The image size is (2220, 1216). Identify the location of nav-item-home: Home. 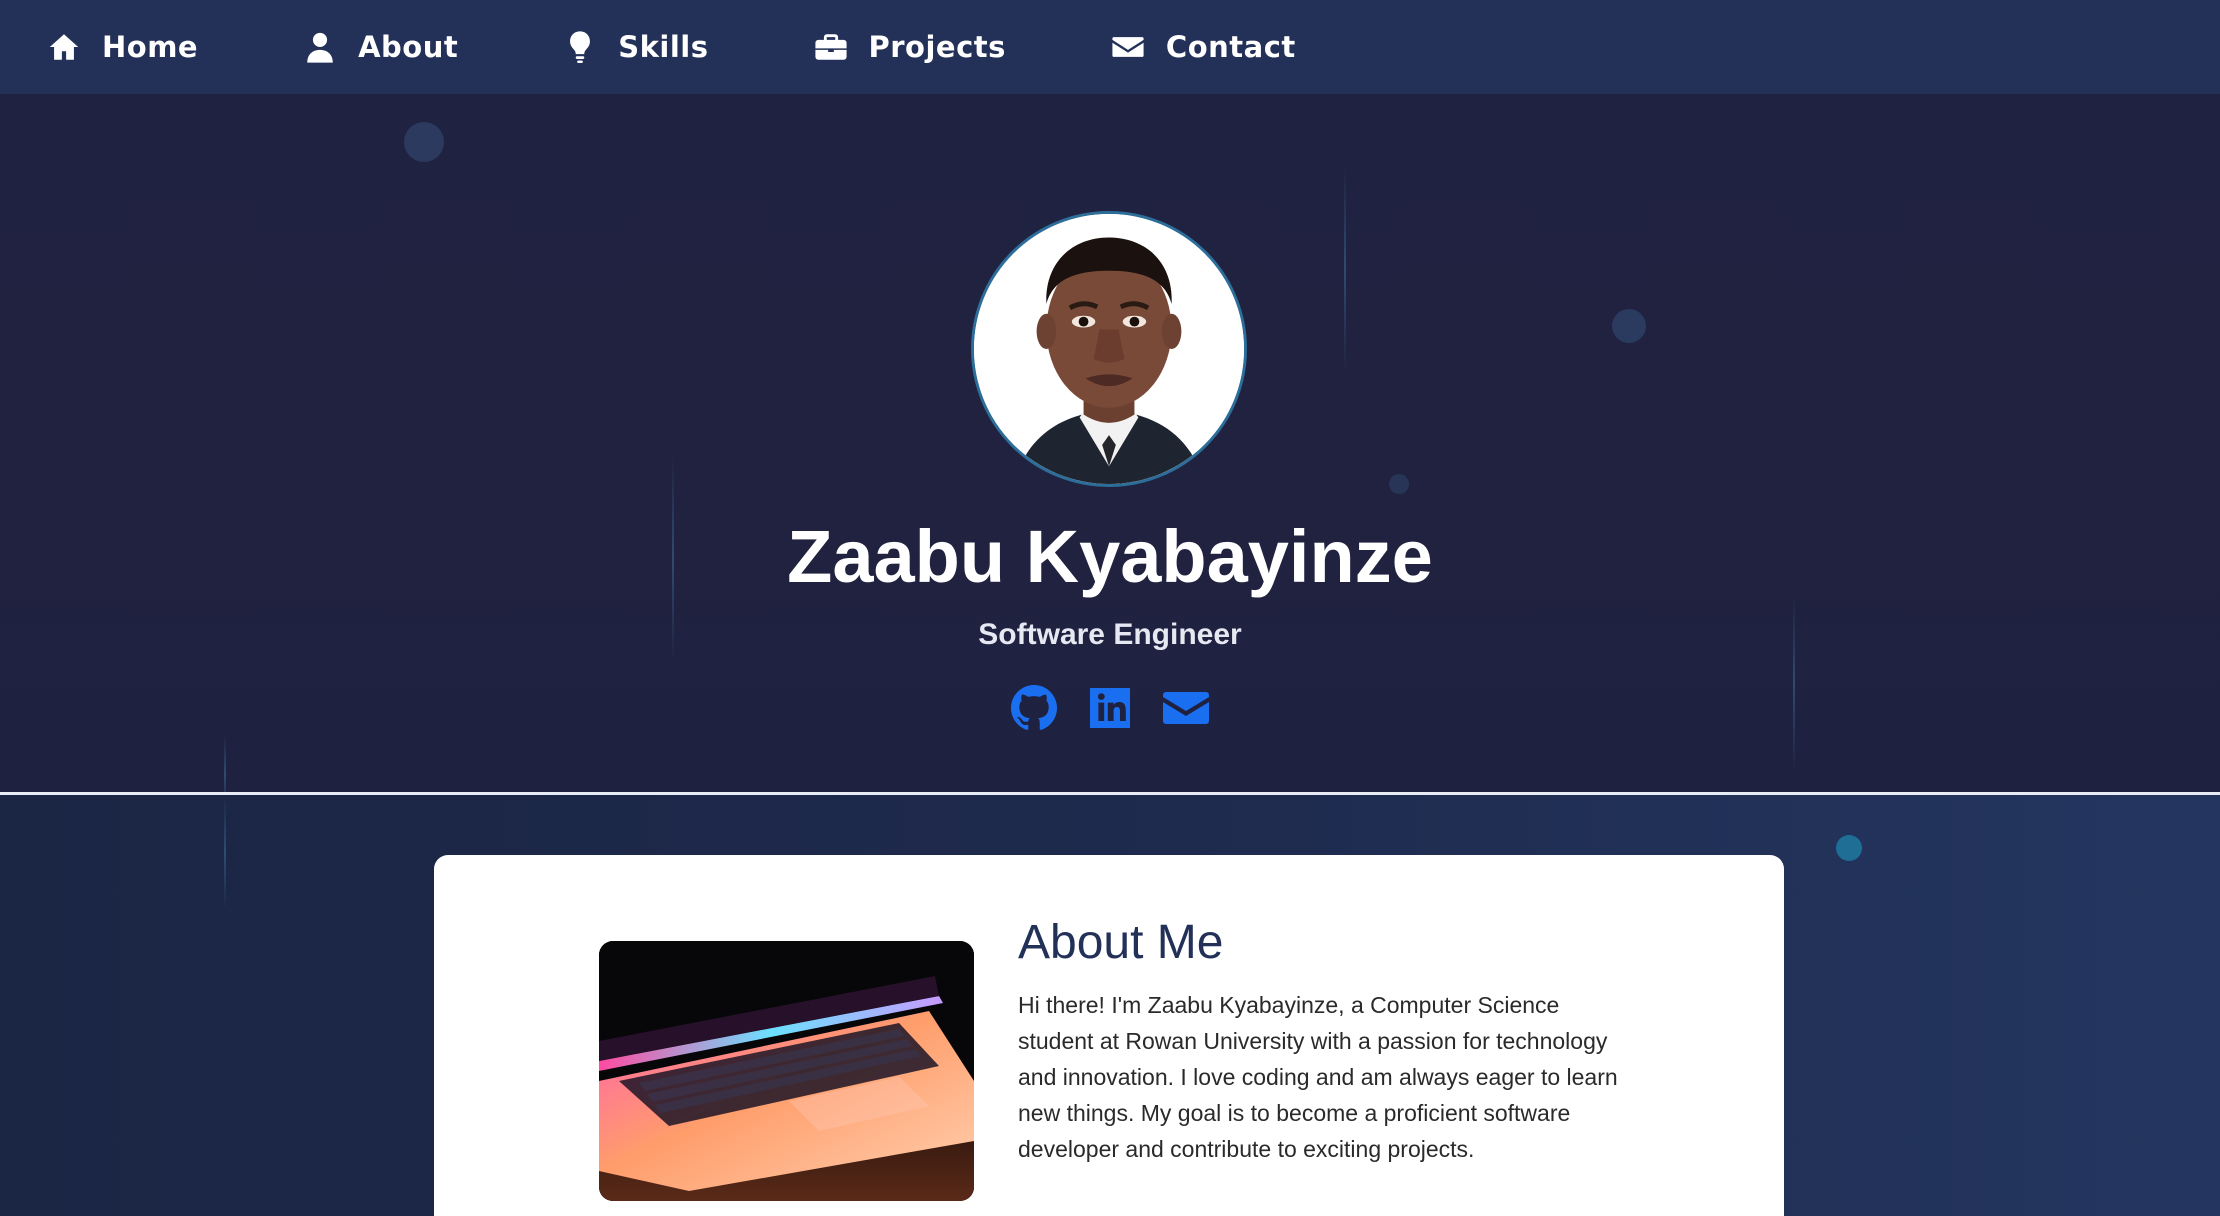
(122, 47).